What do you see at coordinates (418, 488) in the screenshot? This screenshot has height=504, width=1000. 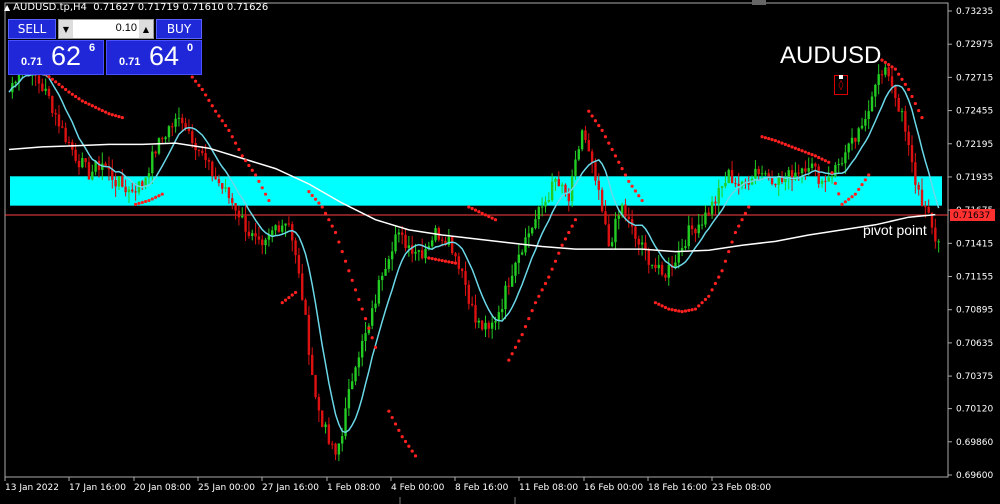 I see `x-tick-label: 4 Feb 00:00` at bounding box center [418, 488].